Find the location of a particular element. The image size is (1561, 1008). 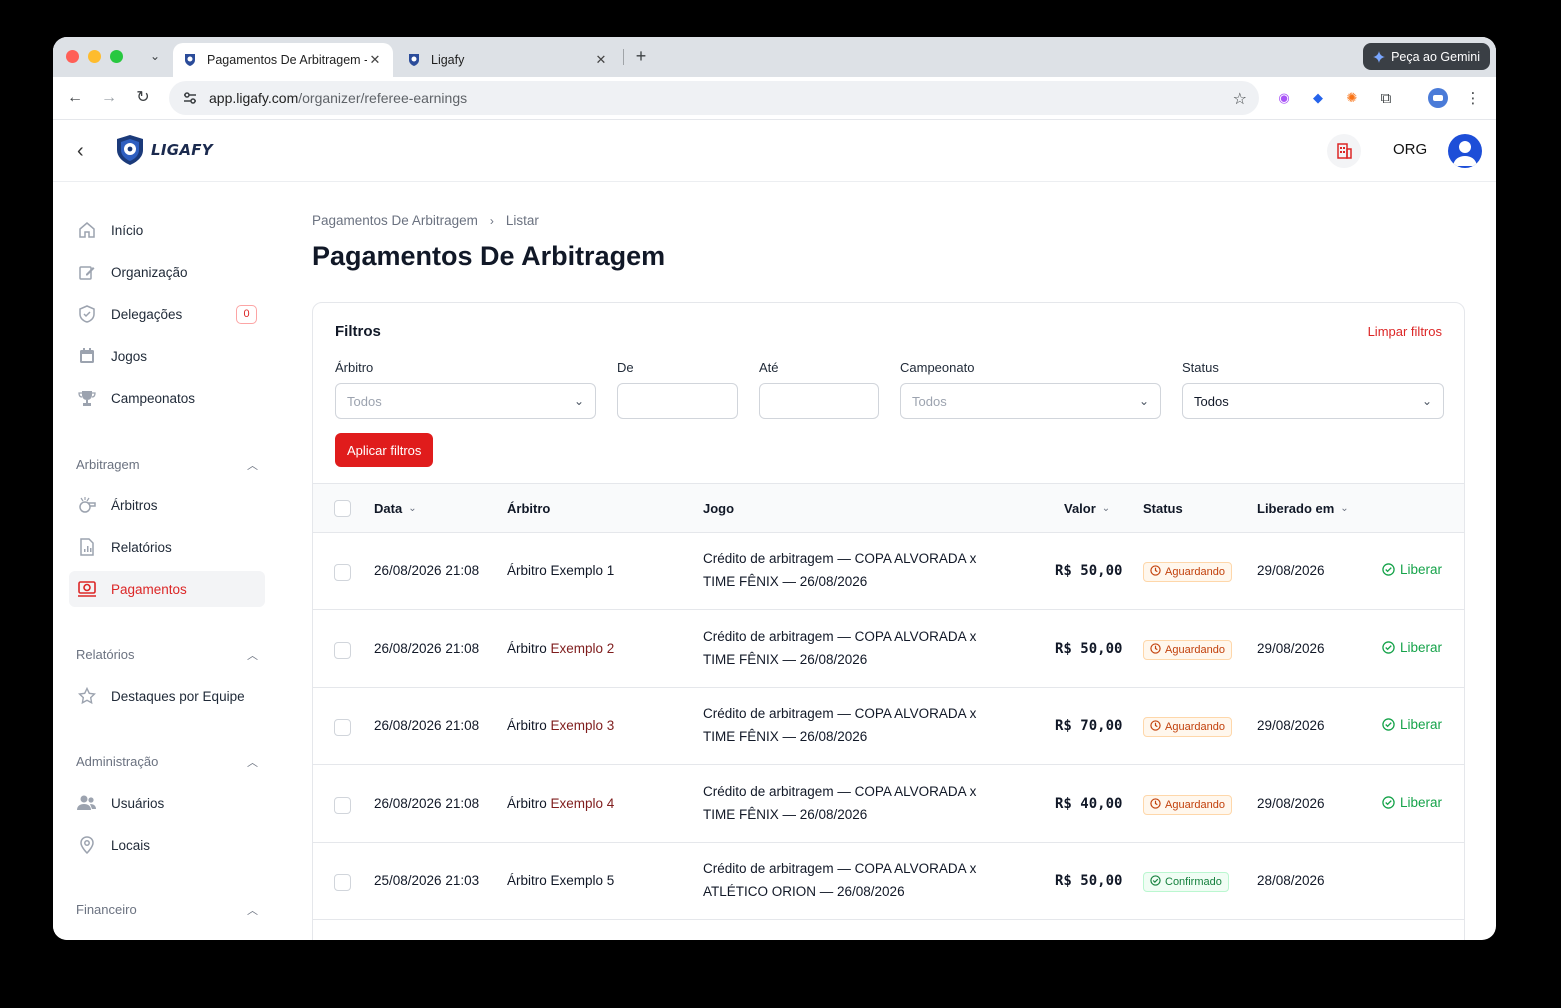

tab-pagamentos: Pagamentos De Arbitragem - ✕ is located at coordinates (283, 60).